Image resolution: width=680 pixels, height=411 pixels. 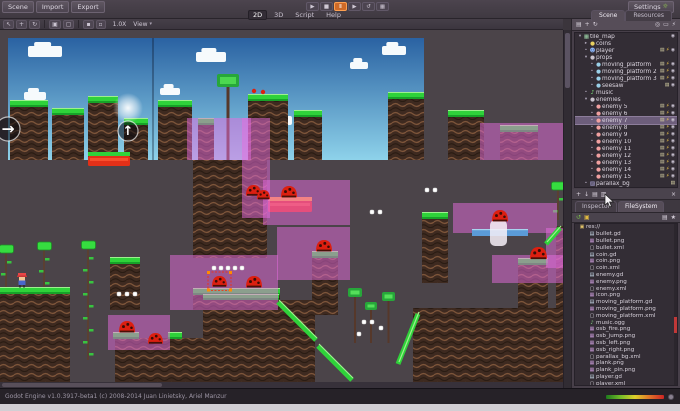 I want to click on tree-item-enemy-13: • ● enemy 13 ▤ ⚡ ◉, so click(x=626, y=162).